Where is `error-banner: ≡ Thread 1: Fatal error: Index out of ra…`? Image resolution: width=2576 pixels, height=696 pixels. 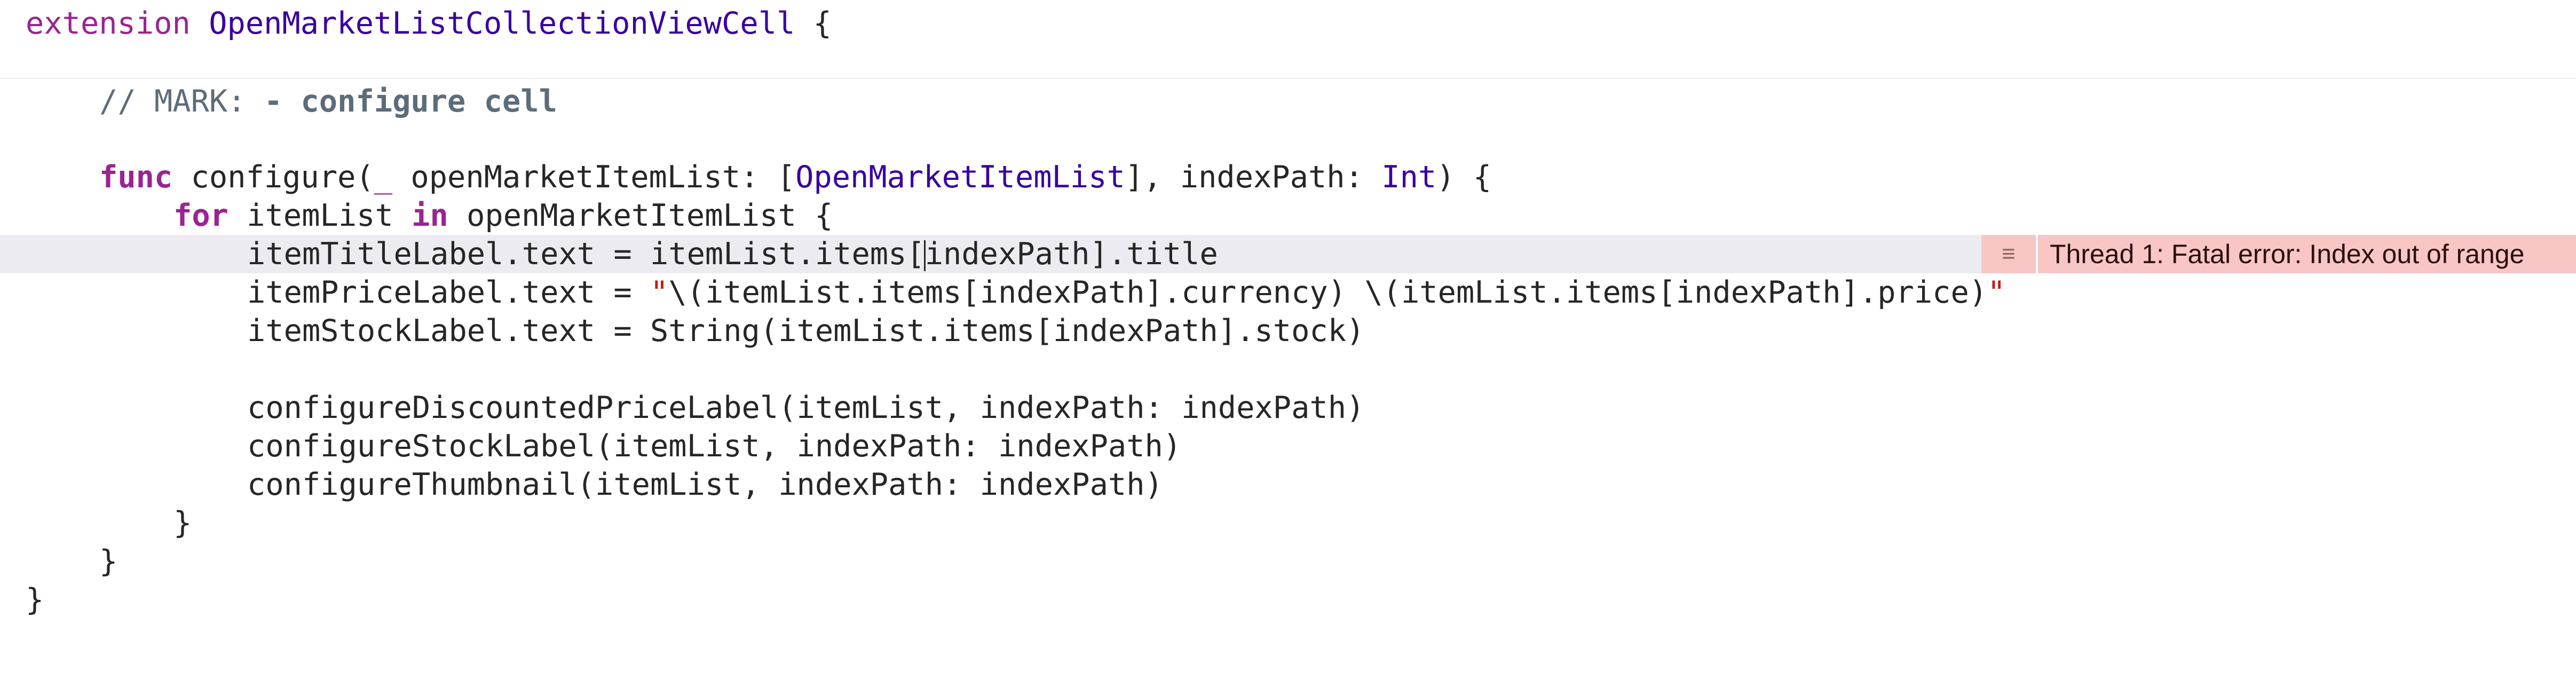 error-banner: ≡ Thread 1: Fatal error: Index out of ra… is located at coordinates (2278, 254).